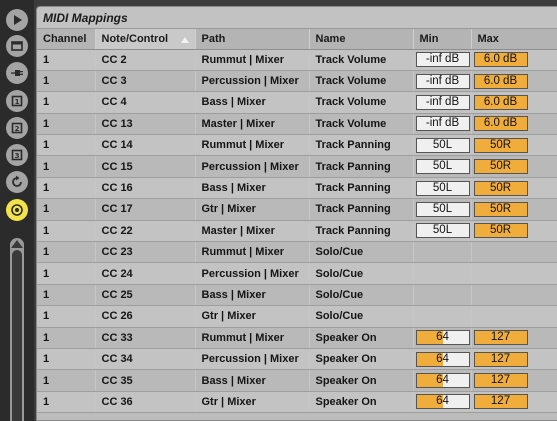 The image size is (557, 421). I want to click on value-text: 6.0 dB, so click(500, 59).